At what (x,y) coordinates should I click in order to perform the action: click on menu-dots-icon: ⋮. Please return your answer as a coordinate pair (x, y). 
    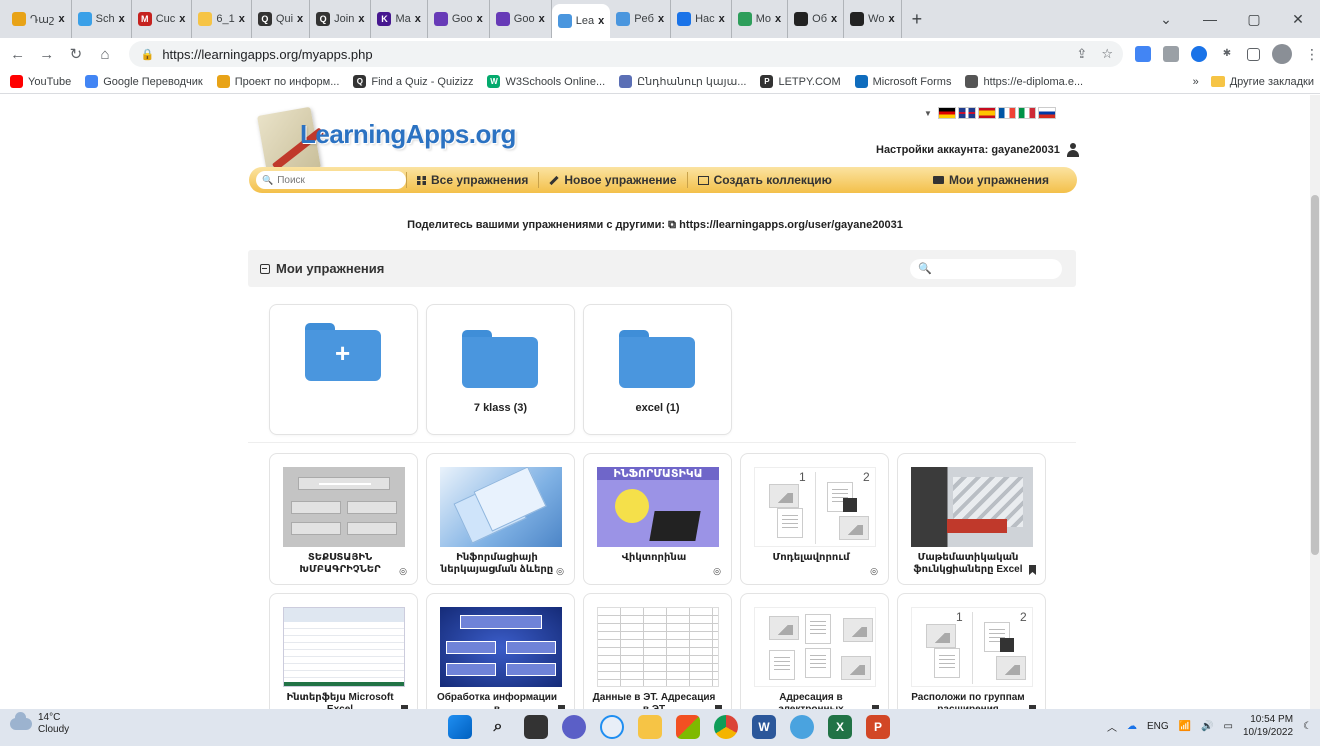
    Looking at the image, I should click on (1312, 54).